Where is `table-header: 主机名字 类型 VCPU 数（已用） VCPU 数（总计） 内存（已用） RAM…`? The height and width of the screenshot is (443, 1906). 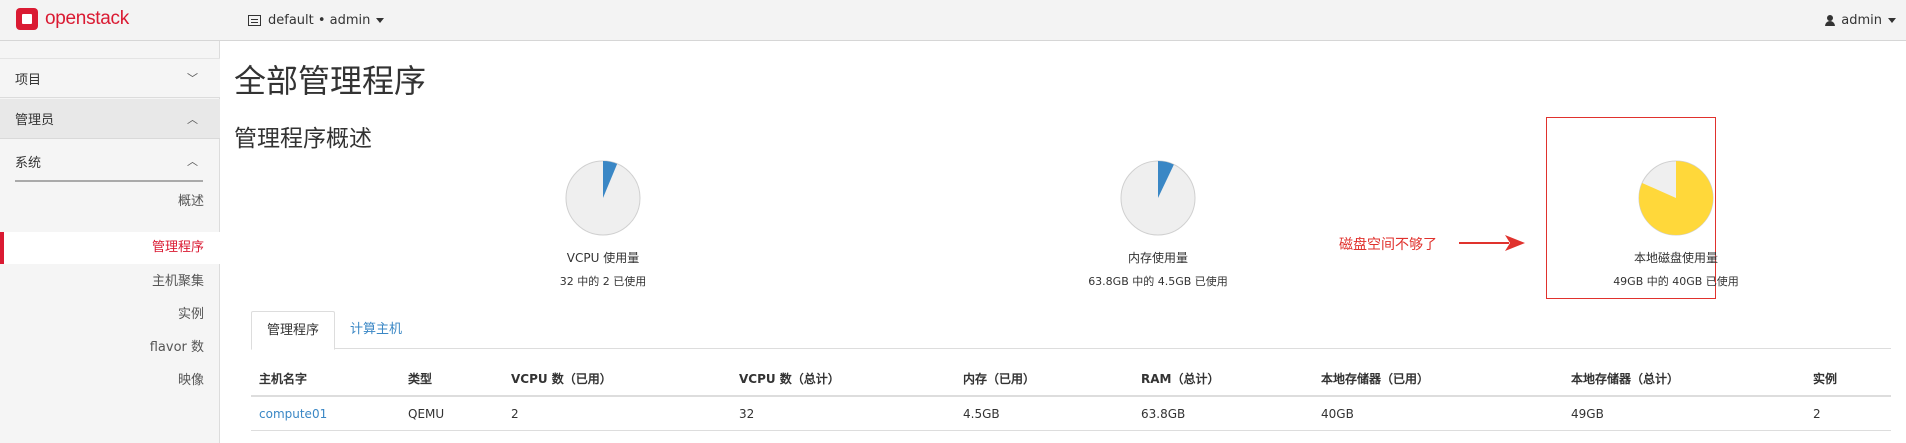
table-header: 主机名字 类型 VCPU 数（已用） VCPU 数（总计） 内存（已用） RAM… is located at coordinates (1071, 379).